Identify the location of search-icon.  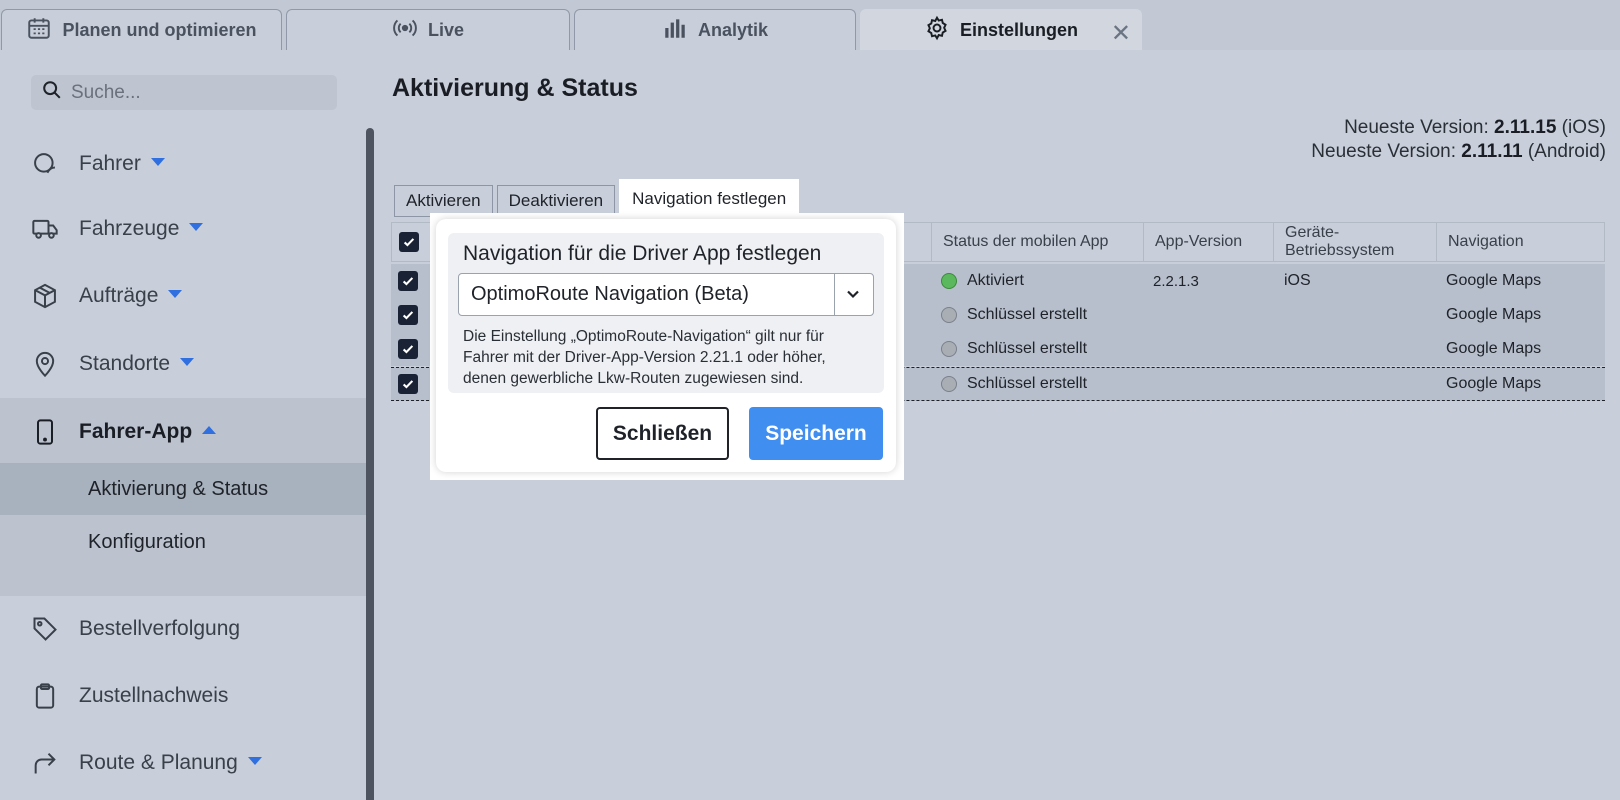
(52, 92).